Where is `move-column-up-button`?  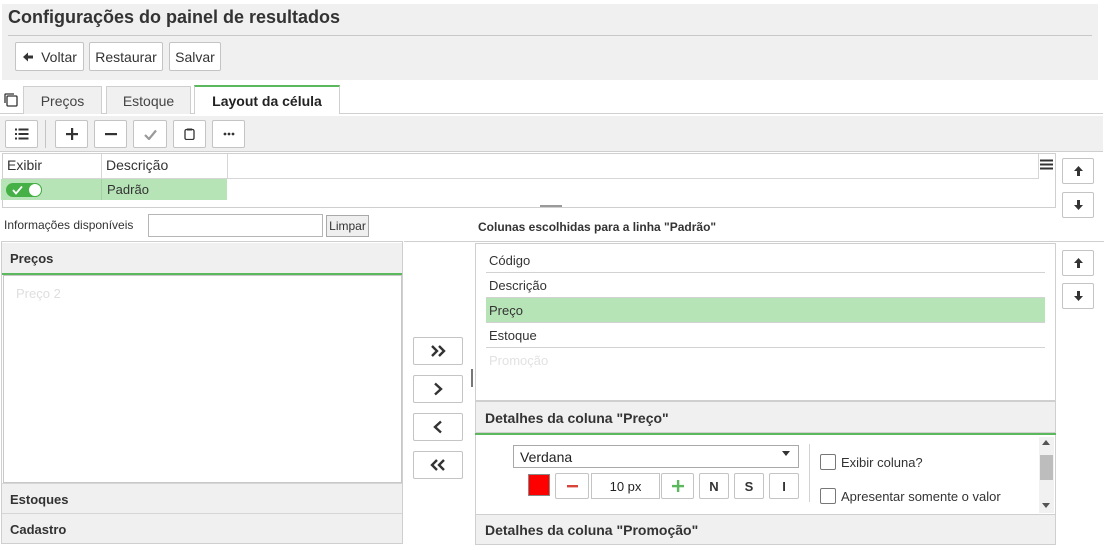 move-column-up-button is located at coordinates (1078, 263).